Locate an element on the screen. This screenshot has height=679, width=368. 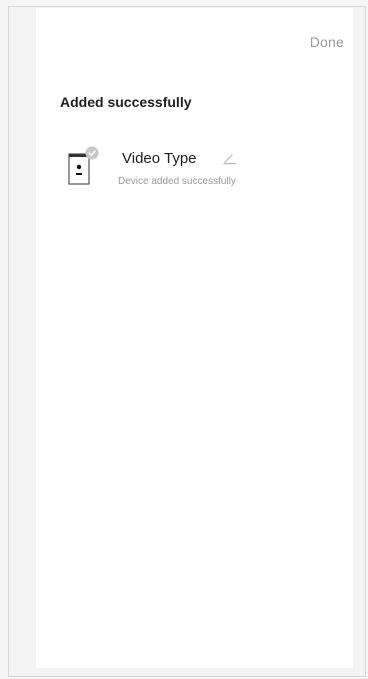
device-list-item: Video Type Device added successfully is located at coordinates (200, 168).